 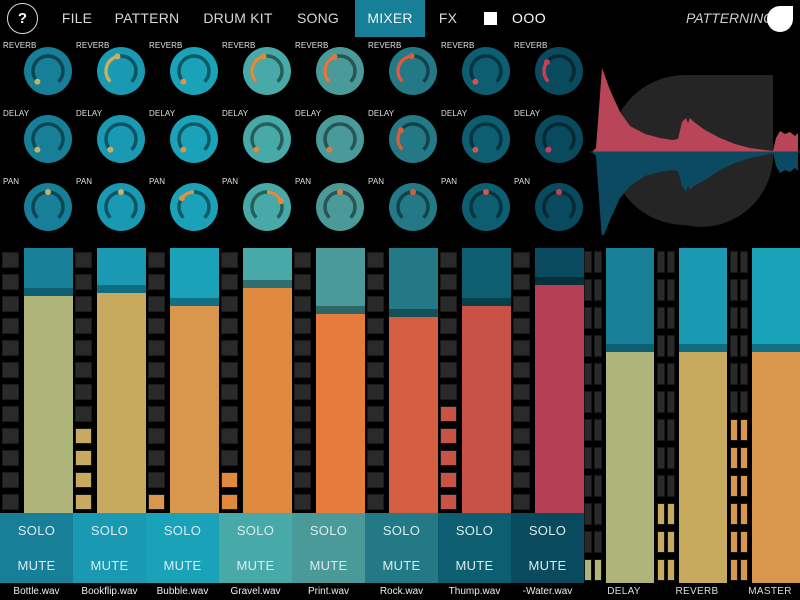 I want to click on master-bus-fader, so click(x=776, y=415).